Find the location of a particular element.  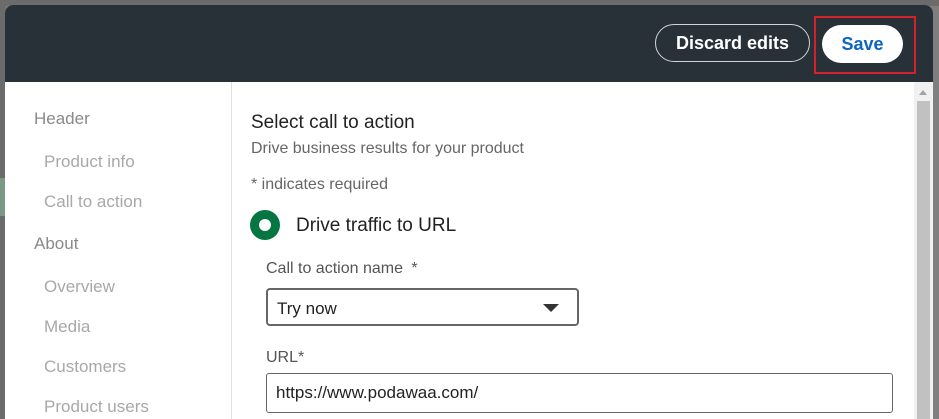

sidebar-item-media: Media is located at coordinates (67, 327).